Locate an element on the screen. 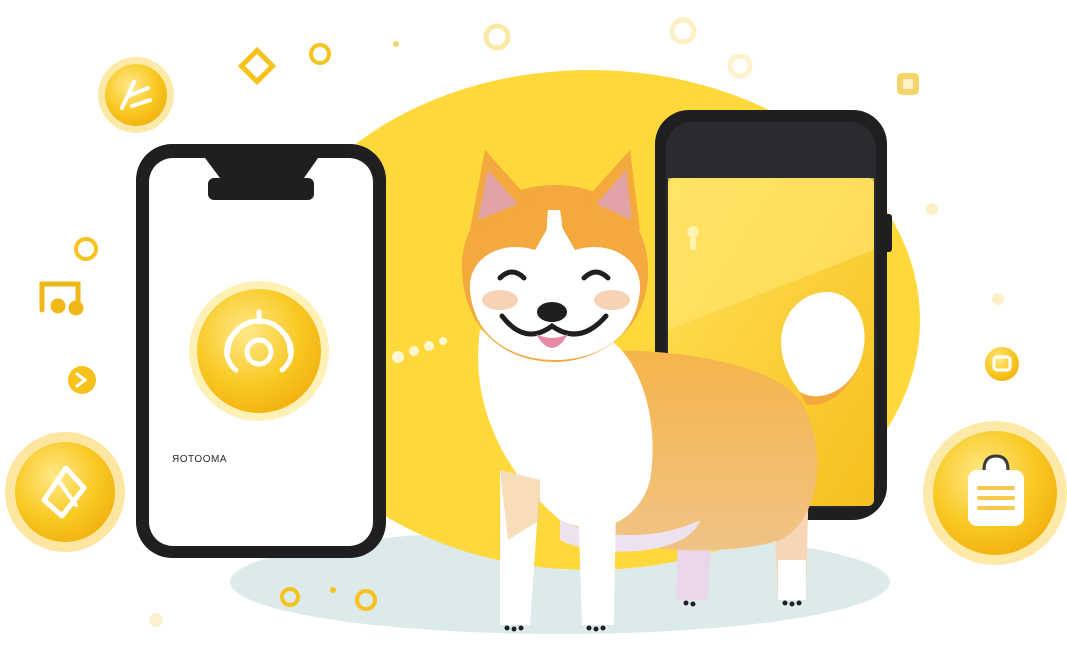 This screenshot has height=650, width=1067. clipboard-icon is located at coordinates (995, 493).